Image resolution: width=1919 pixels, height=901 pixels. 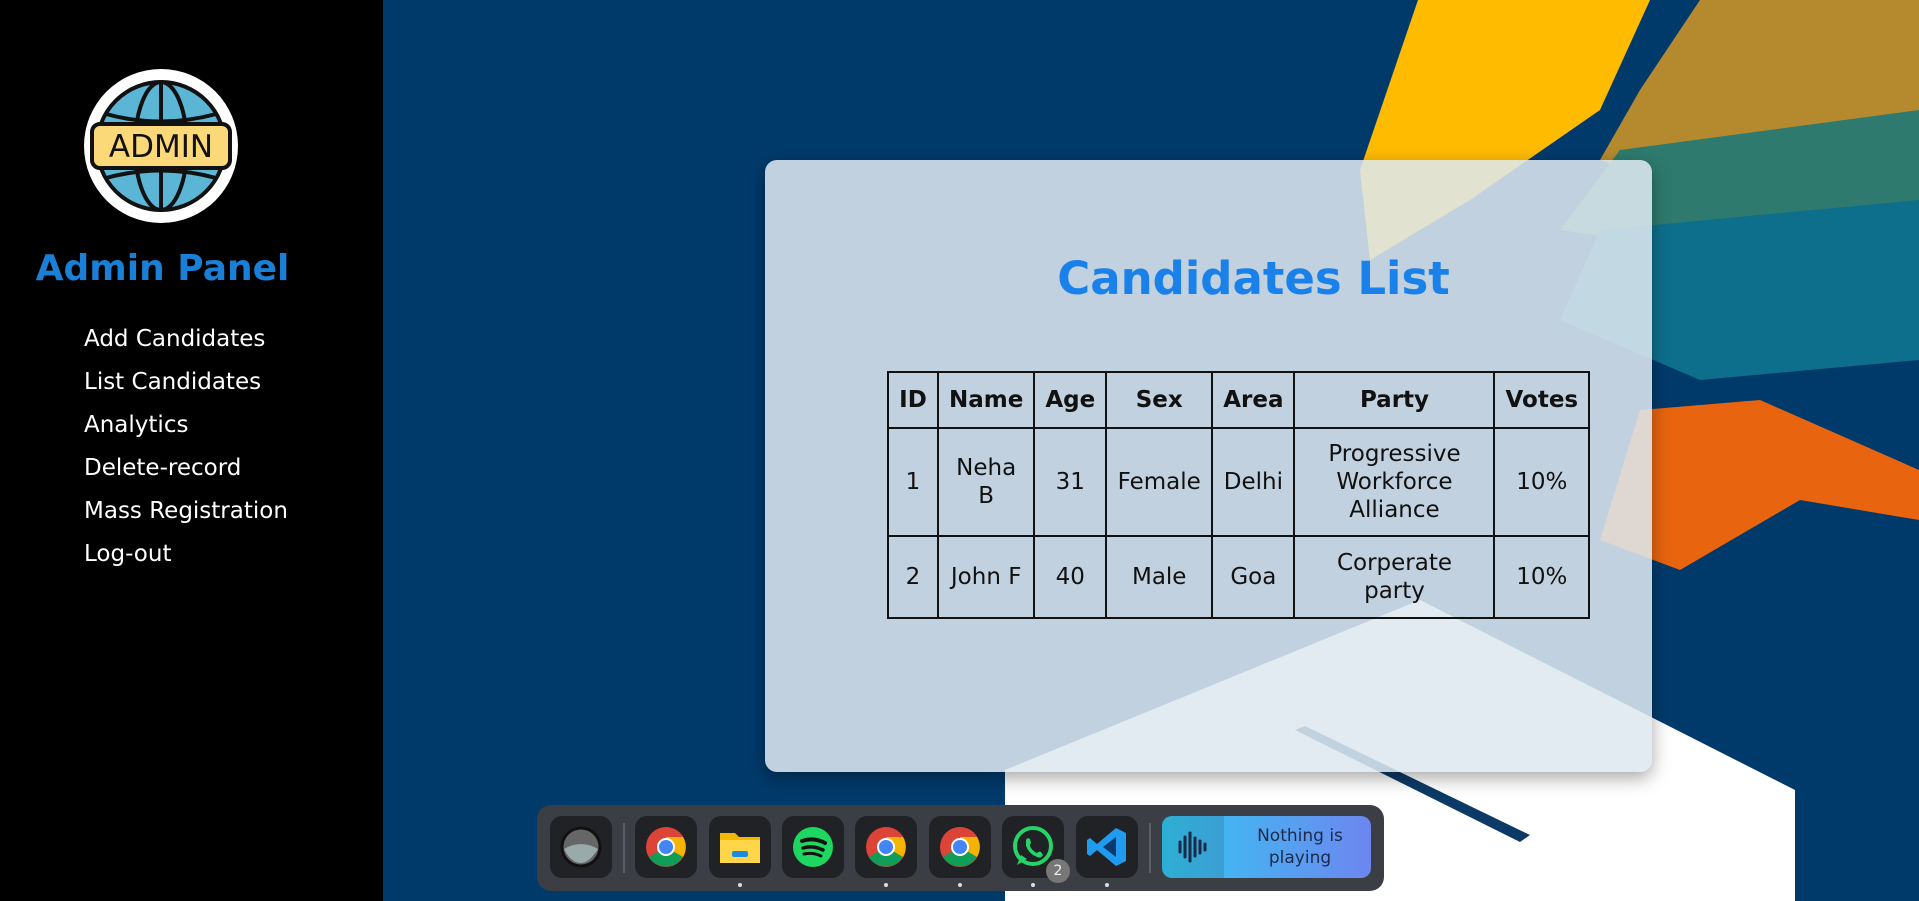 What do you see at coordinates (913, 400) in the screenshot?
I see `header-id: ID` at bounding box center [913, 400].